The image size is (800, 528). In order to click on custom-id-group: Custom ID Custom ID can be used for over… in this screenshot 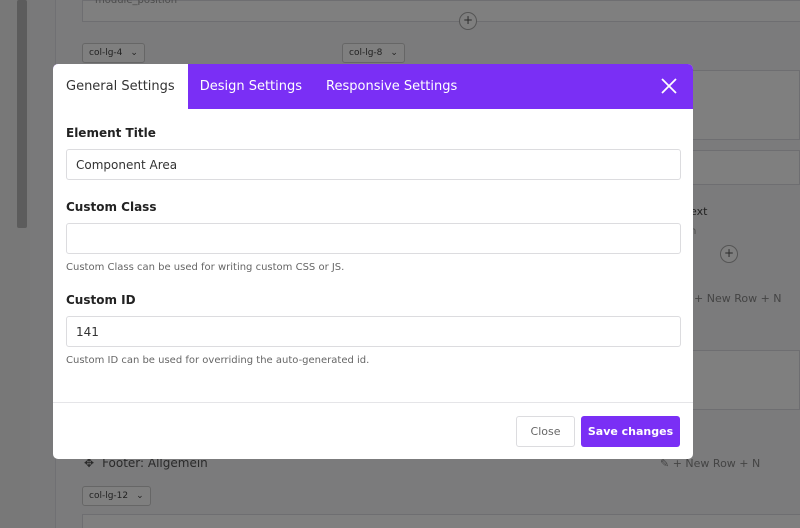, I will do `click(373, 329)`.